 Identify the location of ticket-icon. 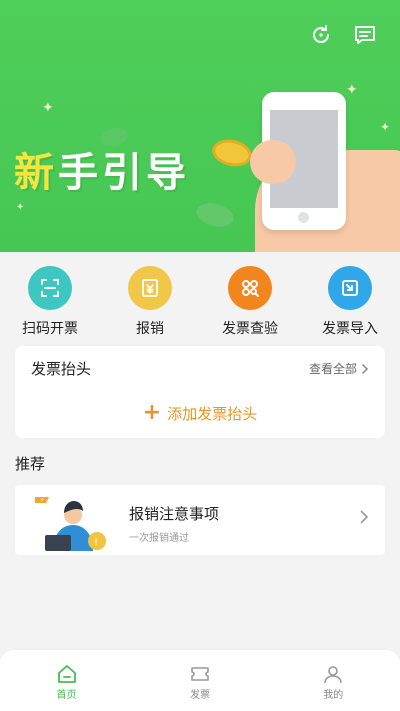
(200, 674).